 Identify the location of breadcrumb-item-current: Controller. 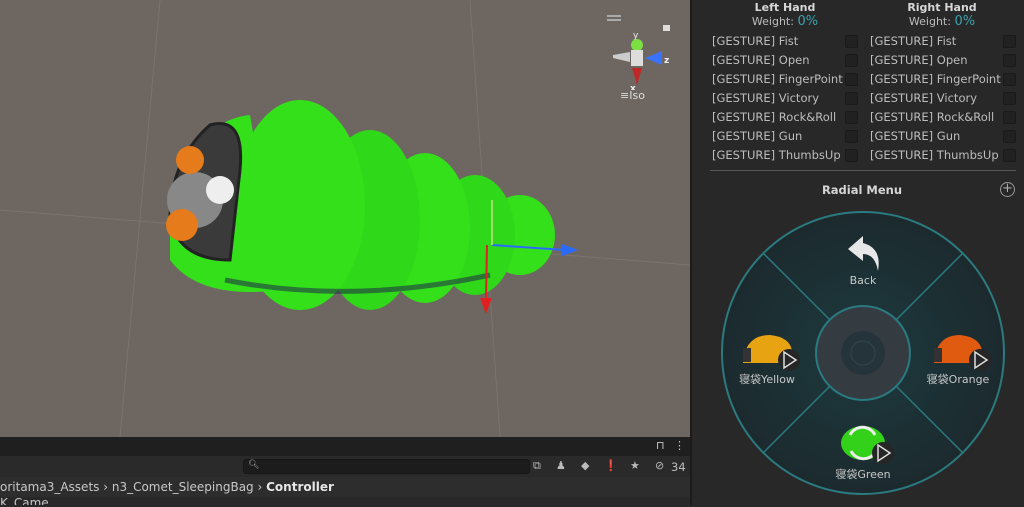
(300, 487).